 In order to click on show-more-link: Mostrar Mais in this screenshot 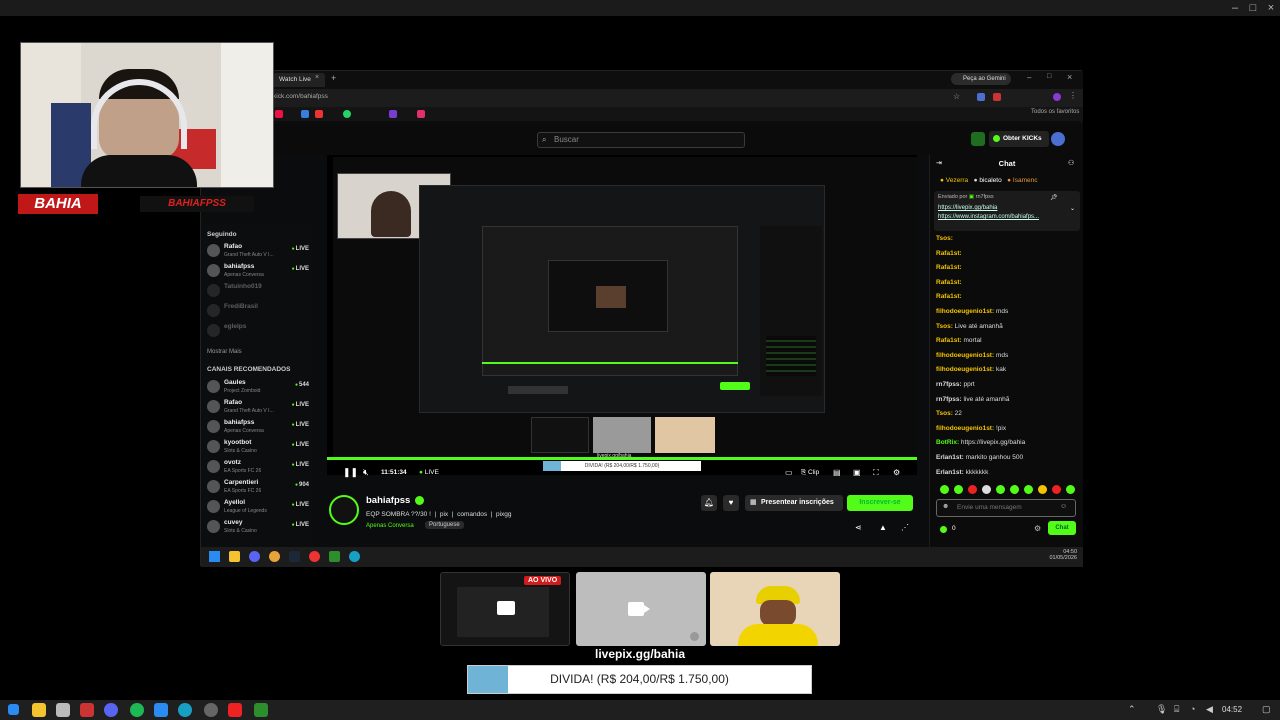, I will do `click(224, 352)`.